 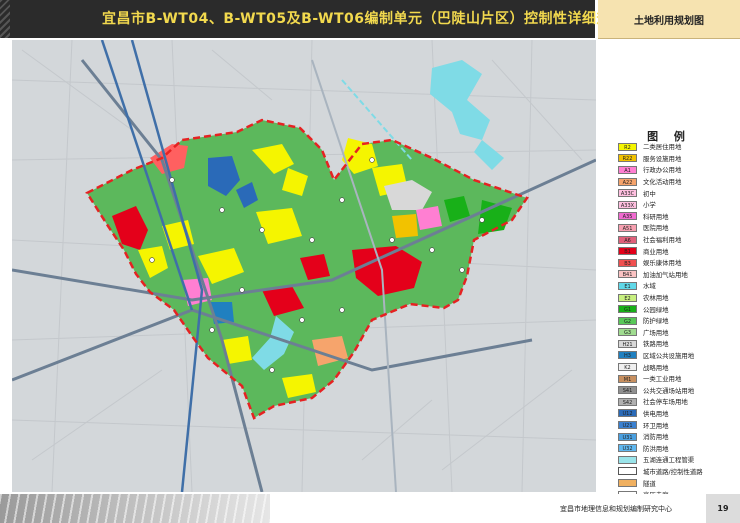 What do you see at coordinates (616, 509) in the screenshot?
I see `footer-organization: 宜昌市地理信息和规划编制研究中心` at bounding box center [616, 509].